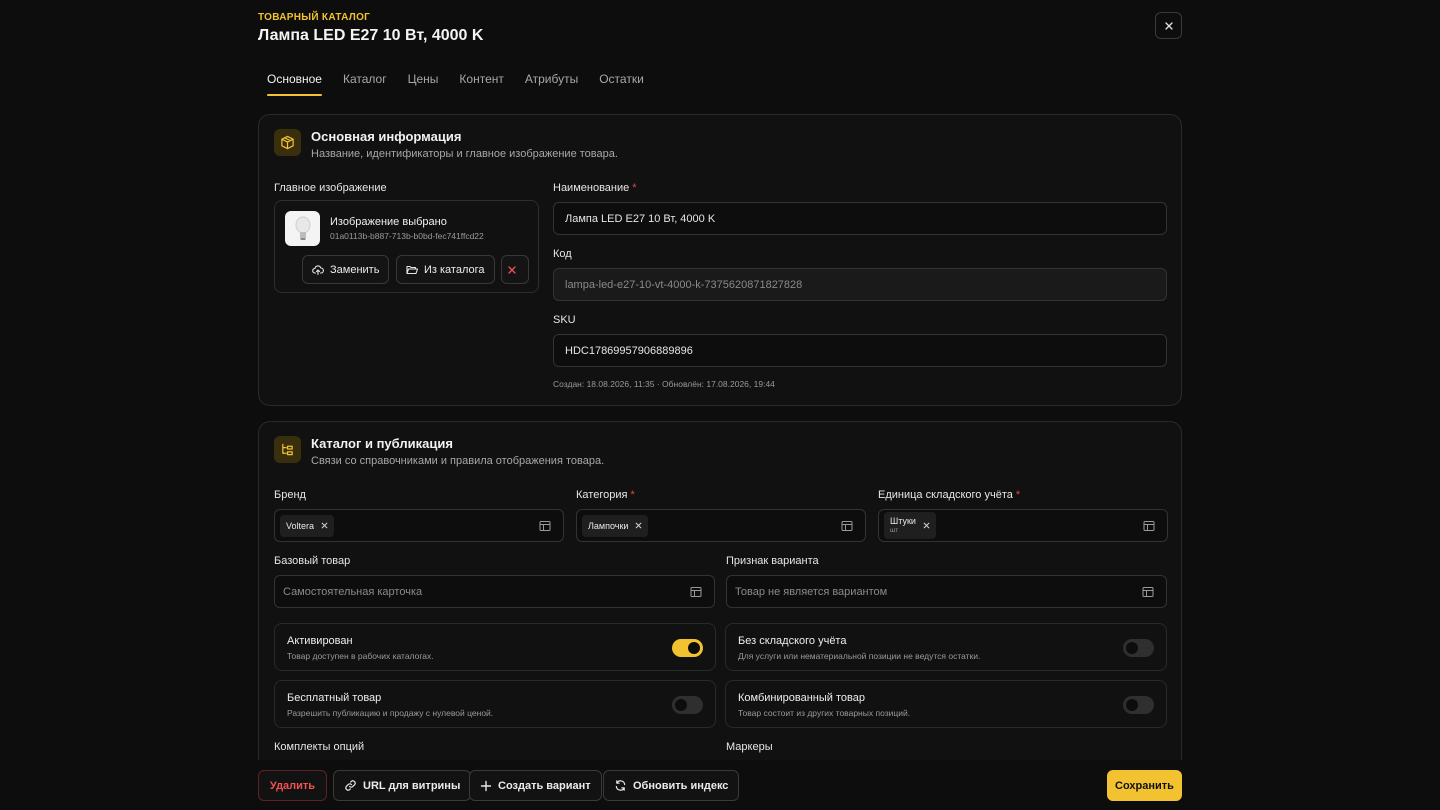 This screenshot has height=810, width=1440. Describe the element at coordinates (295, 82) in the screenshot. I see `tab-basic: Основное` at that location.